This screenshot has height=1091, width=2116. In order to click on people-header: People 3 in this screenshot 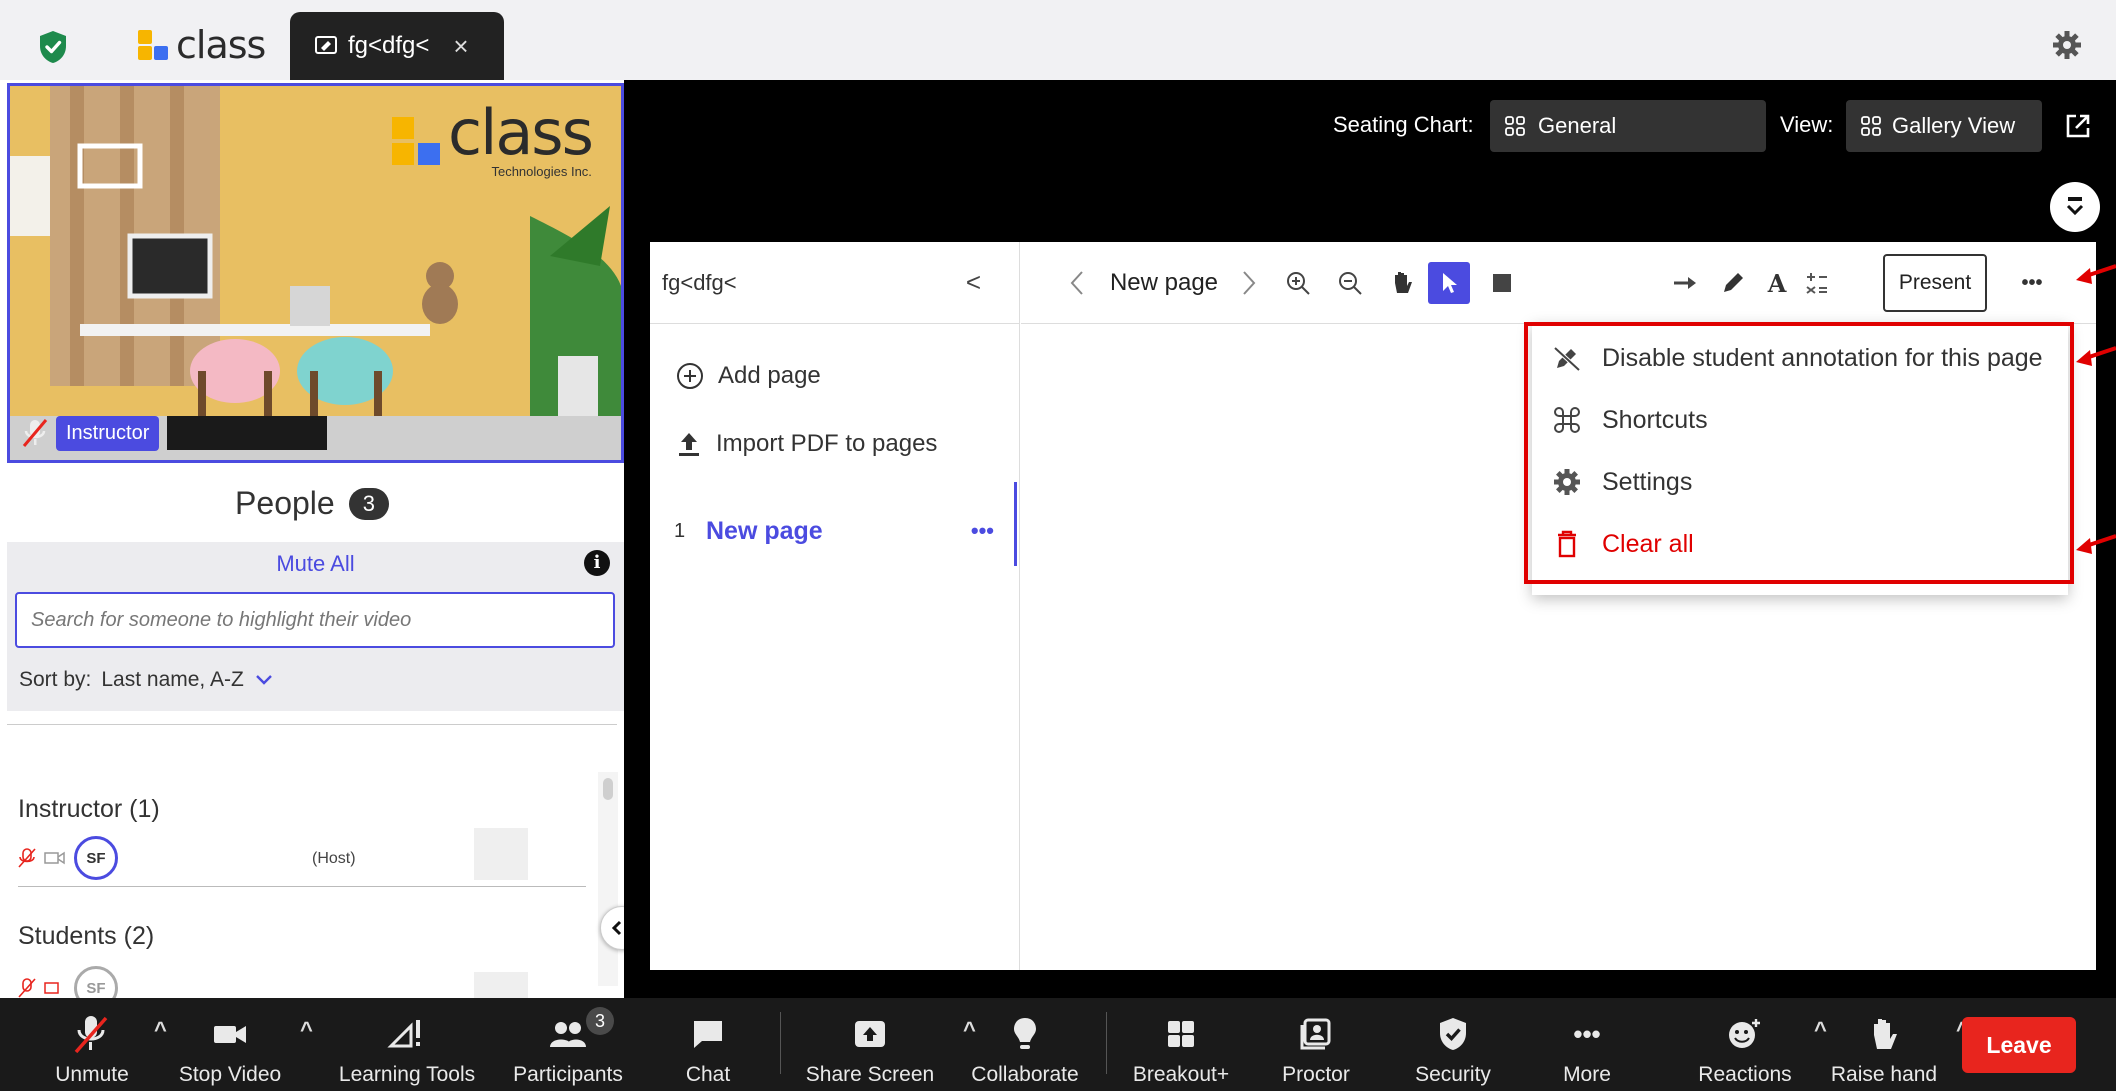, I will do `click(312, 503)`.